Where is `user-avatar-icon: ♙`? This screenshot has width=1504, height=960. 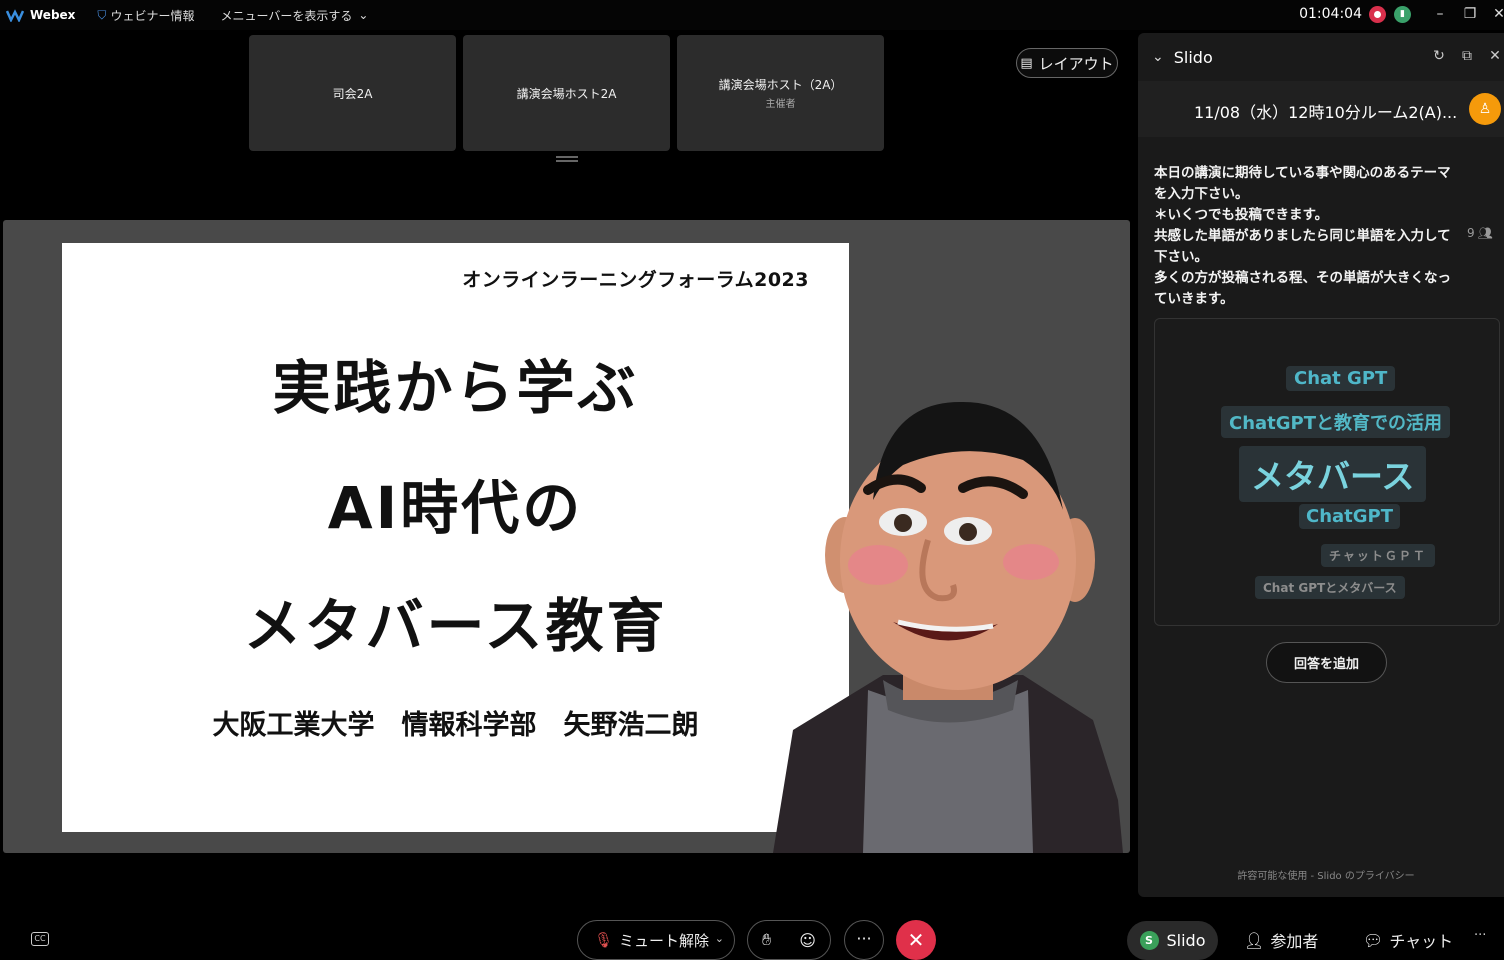
user-avatar-icon: ♙ is located at coordinates (1485, 109).